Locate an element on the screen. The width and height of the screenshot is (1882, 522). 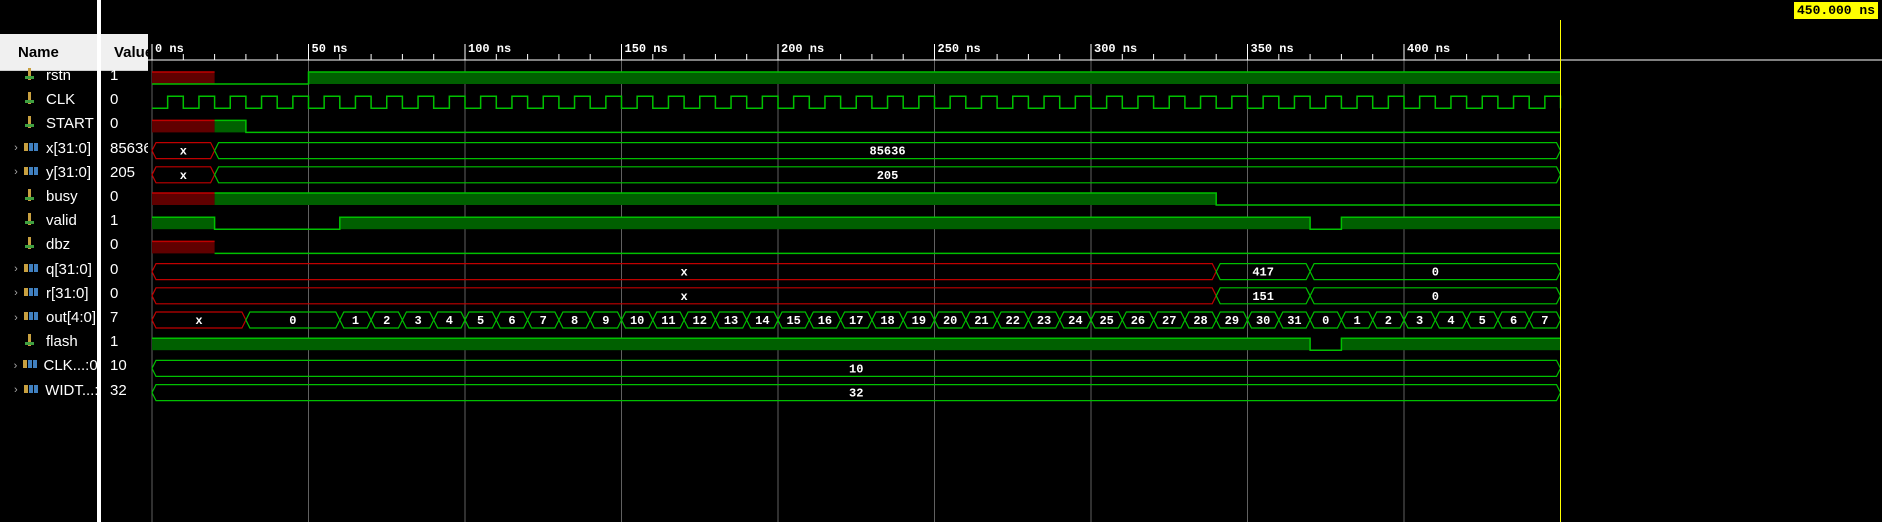
bus-value-label: 14 is located at coordinates (762, 321).